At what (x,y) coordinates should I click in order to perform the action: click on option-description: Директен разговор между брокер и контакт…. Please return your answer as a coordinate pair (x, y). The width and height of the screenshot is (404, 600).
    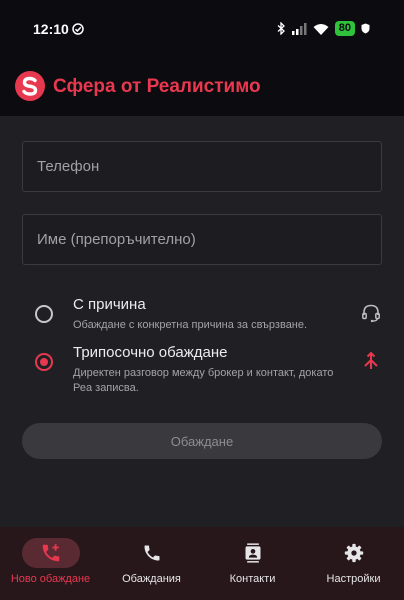
    Looking at the image, I should click on (203, 380).